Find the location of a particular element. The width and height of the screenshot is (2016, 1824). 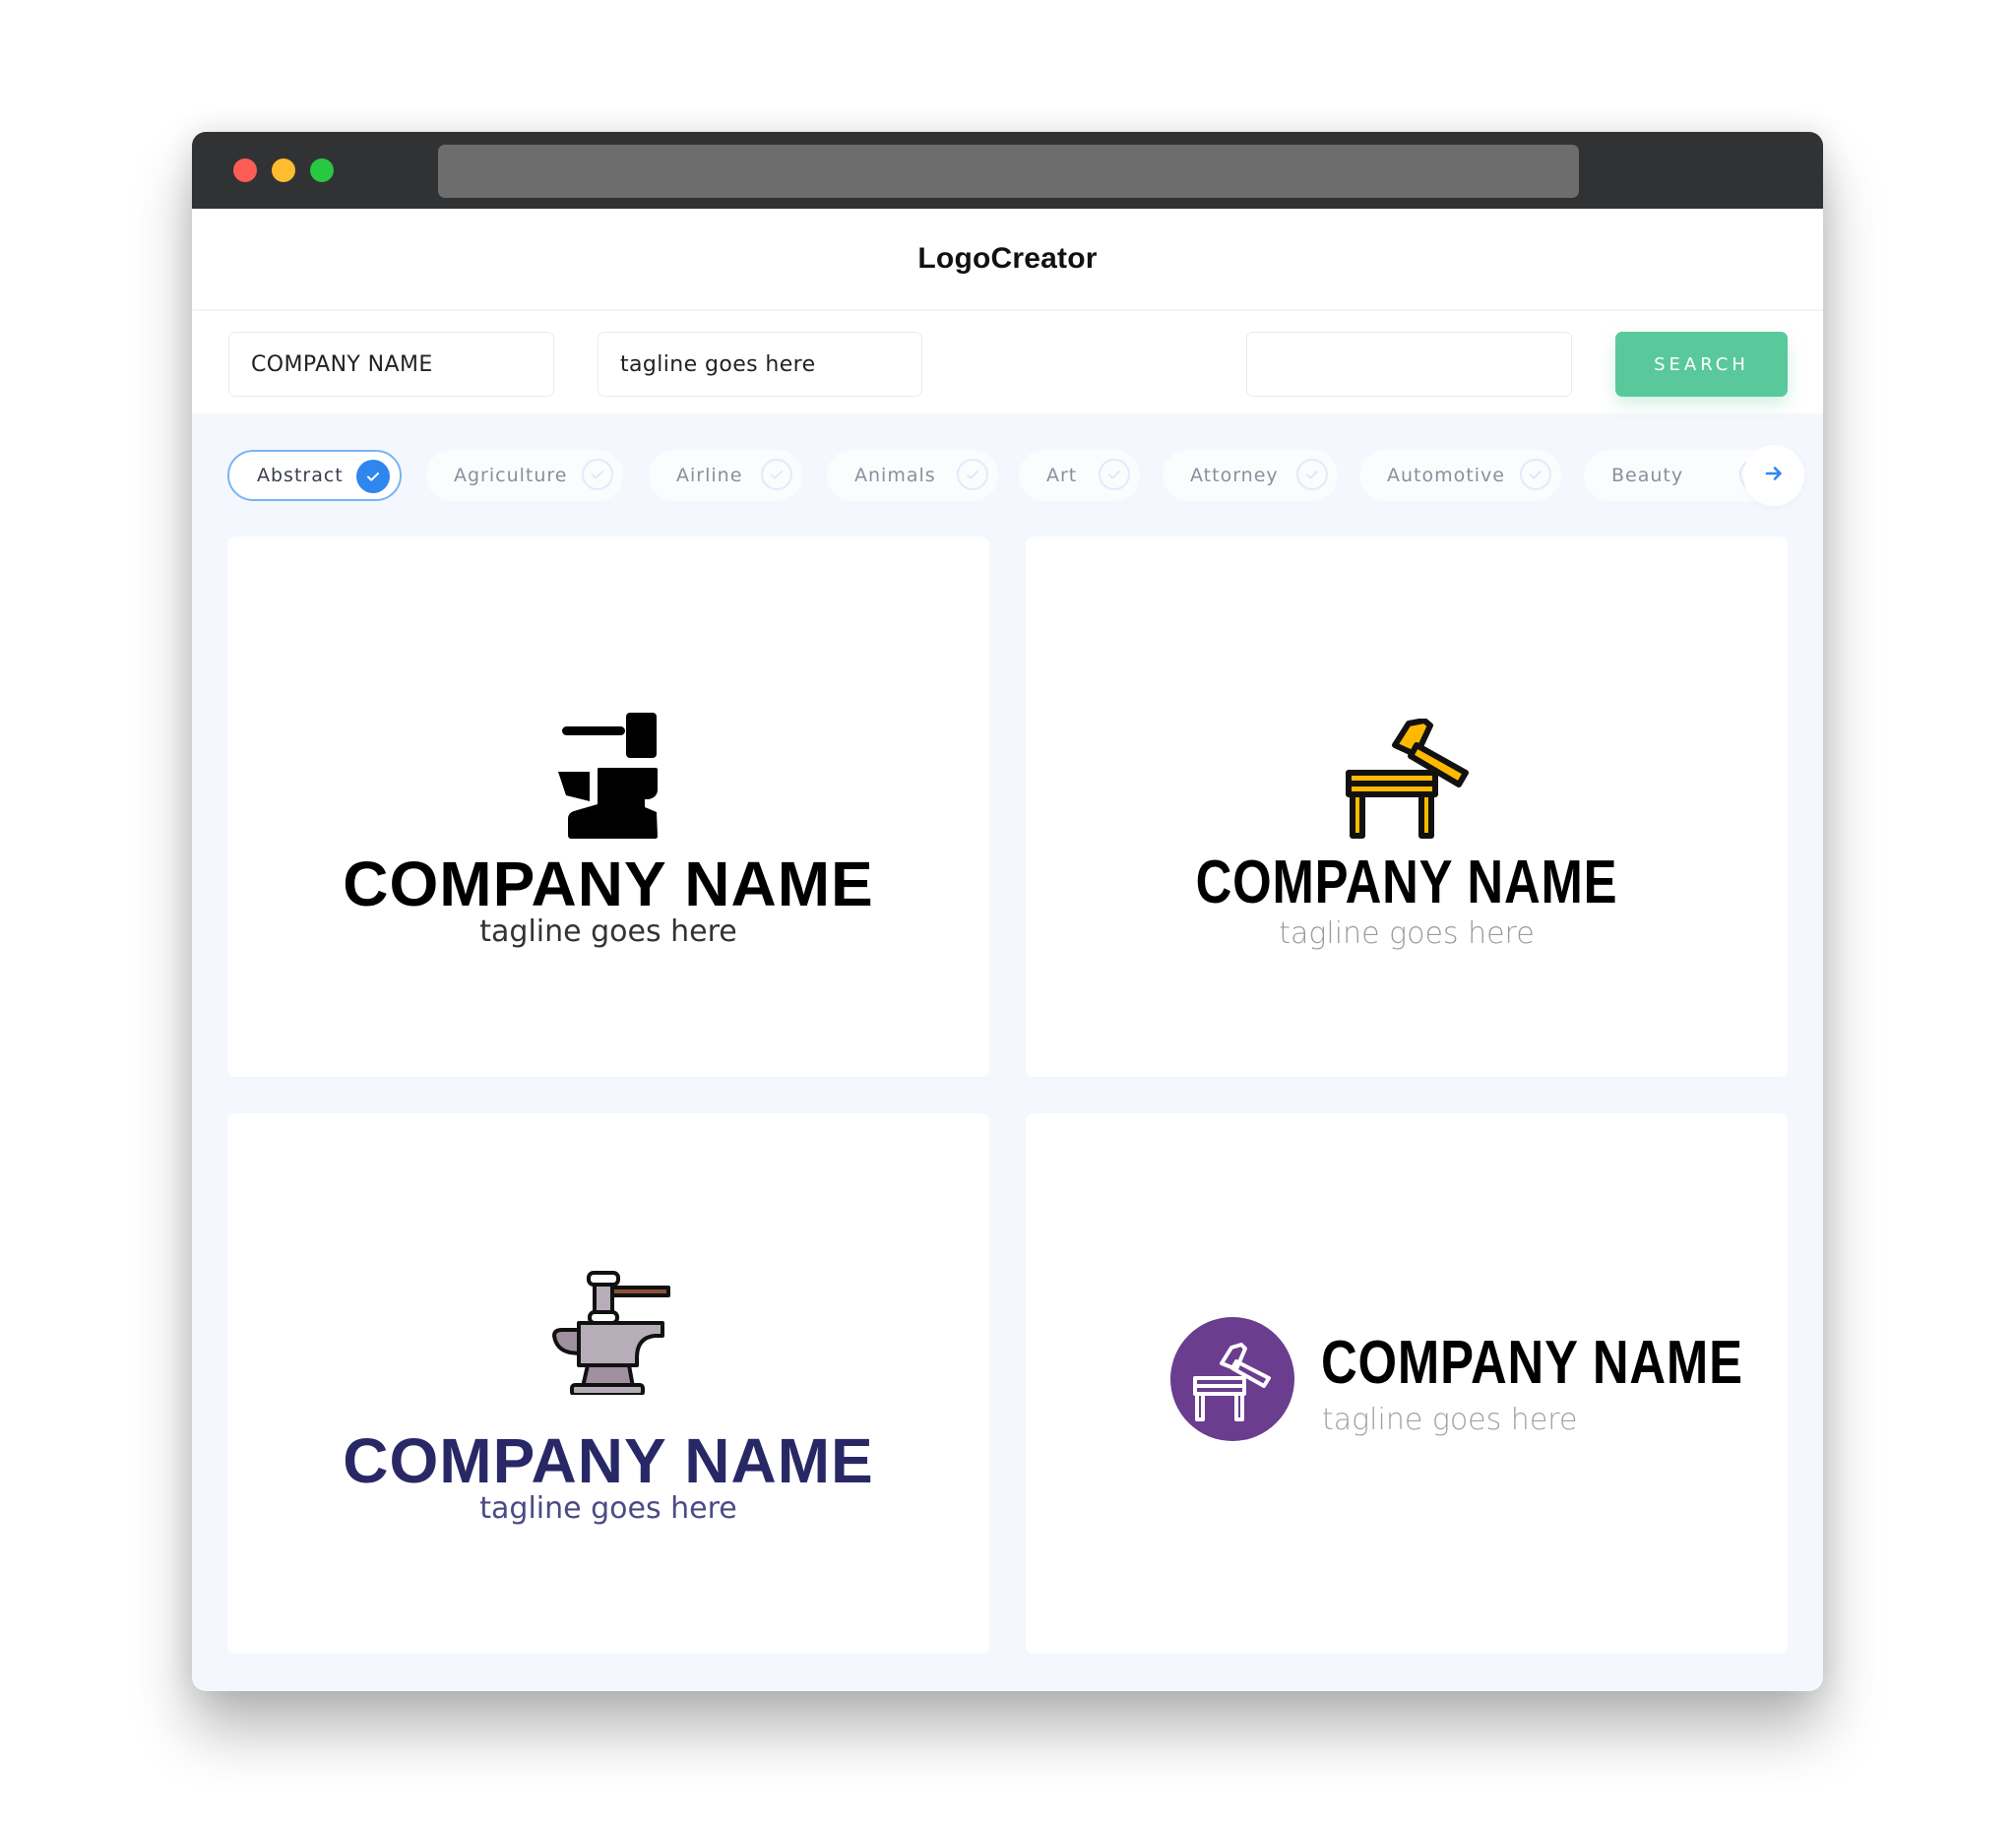

category-chip-attorney: Attorney is located at coordinates (1250, 475).